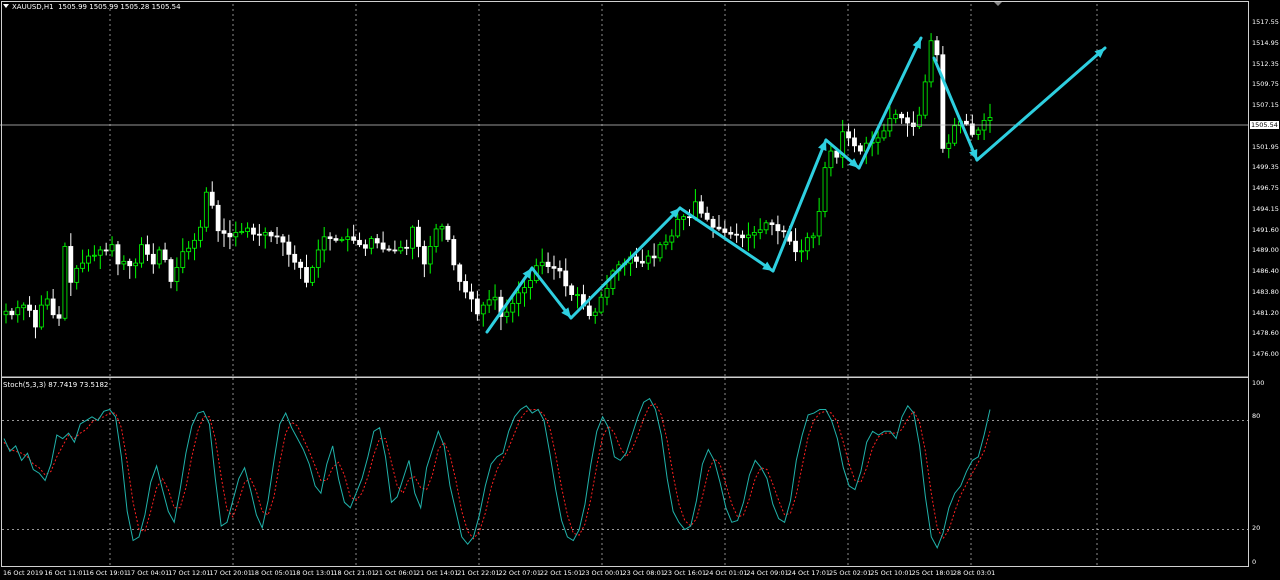 The image size is (1280, 580). Describe the element at coordinates (1258, 383) in the screenshot. I see `stoch-axis-label: 100` at that location.